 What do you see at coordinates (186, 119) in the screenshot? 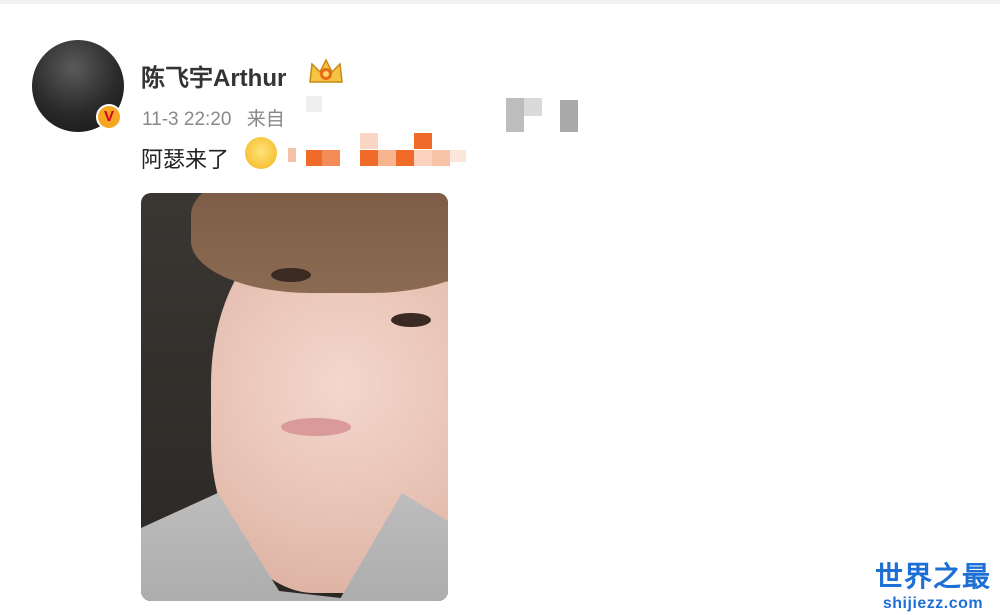
I see `post-timestamp: 11-3 22:20` at bounding box center [186, 119].